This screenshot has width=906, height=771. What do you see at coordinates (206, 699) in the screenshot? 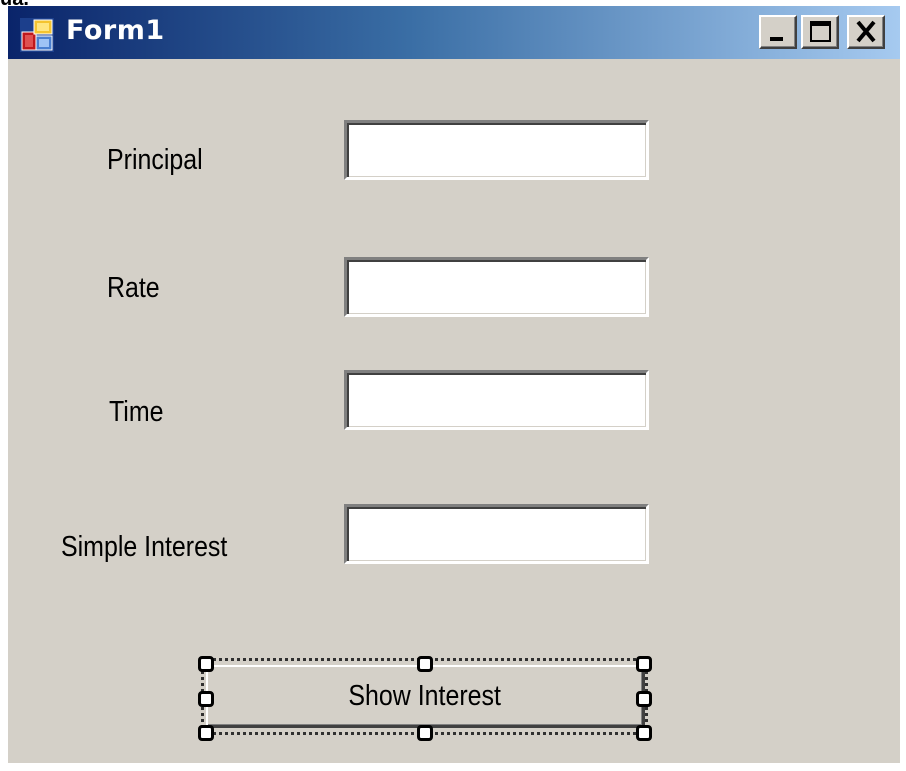
I see `resize-handle-left` at bounding box center [206, 699].